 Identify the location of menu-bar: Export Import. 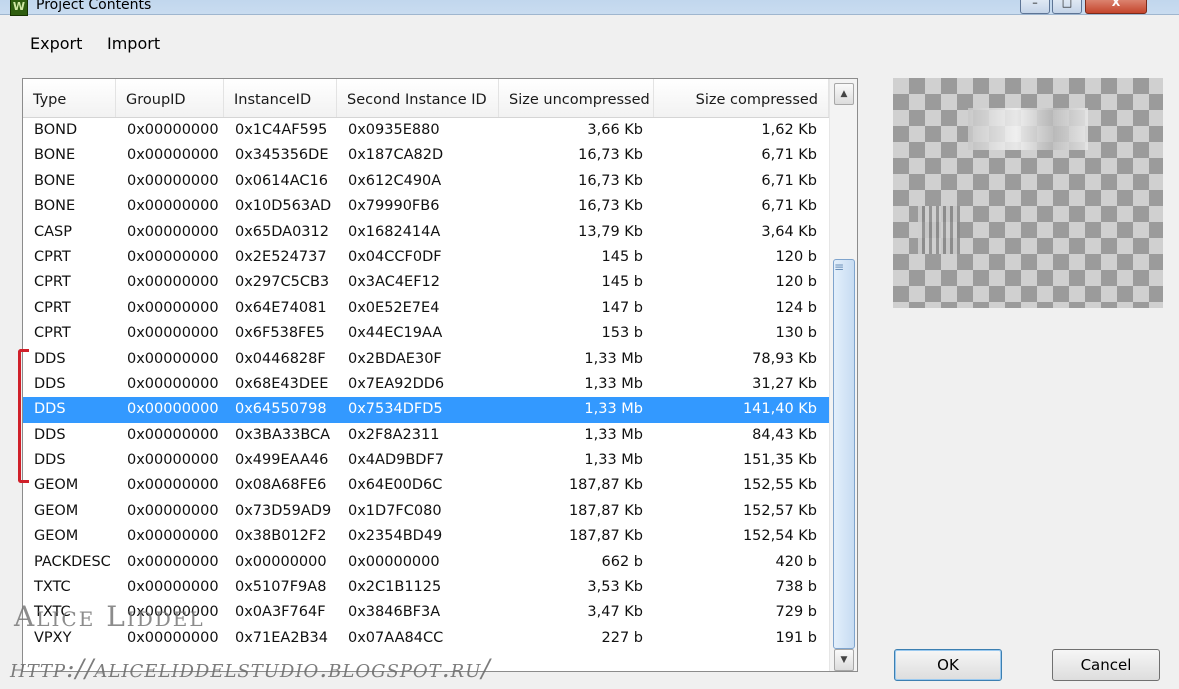
(589, 44).